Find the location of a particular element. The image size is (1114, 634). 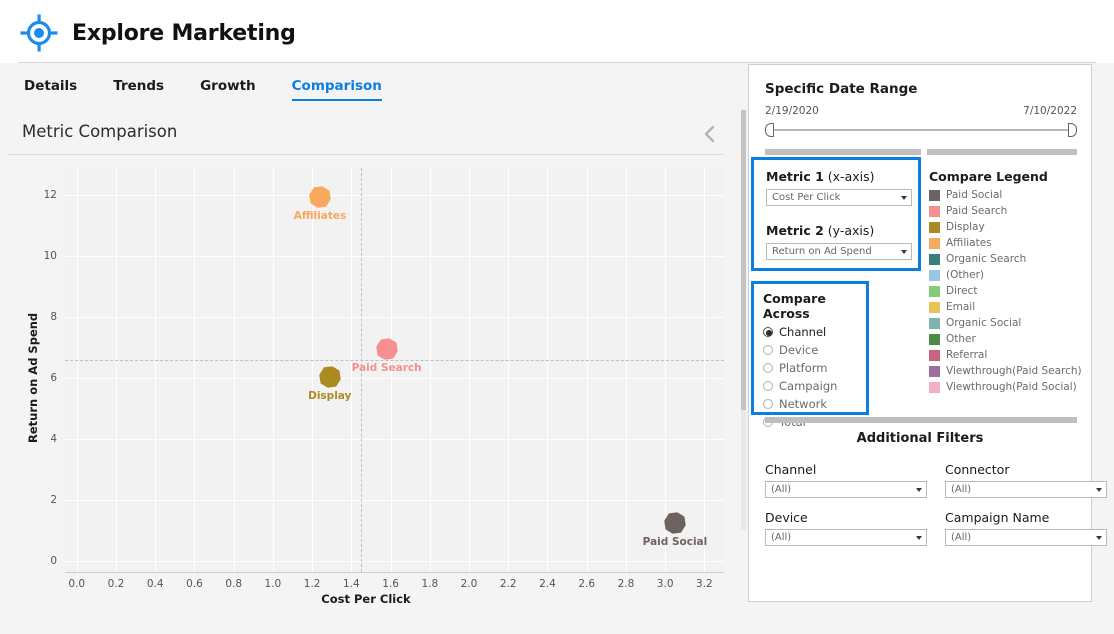

date-range-slider is located at coordinates (921, 130).